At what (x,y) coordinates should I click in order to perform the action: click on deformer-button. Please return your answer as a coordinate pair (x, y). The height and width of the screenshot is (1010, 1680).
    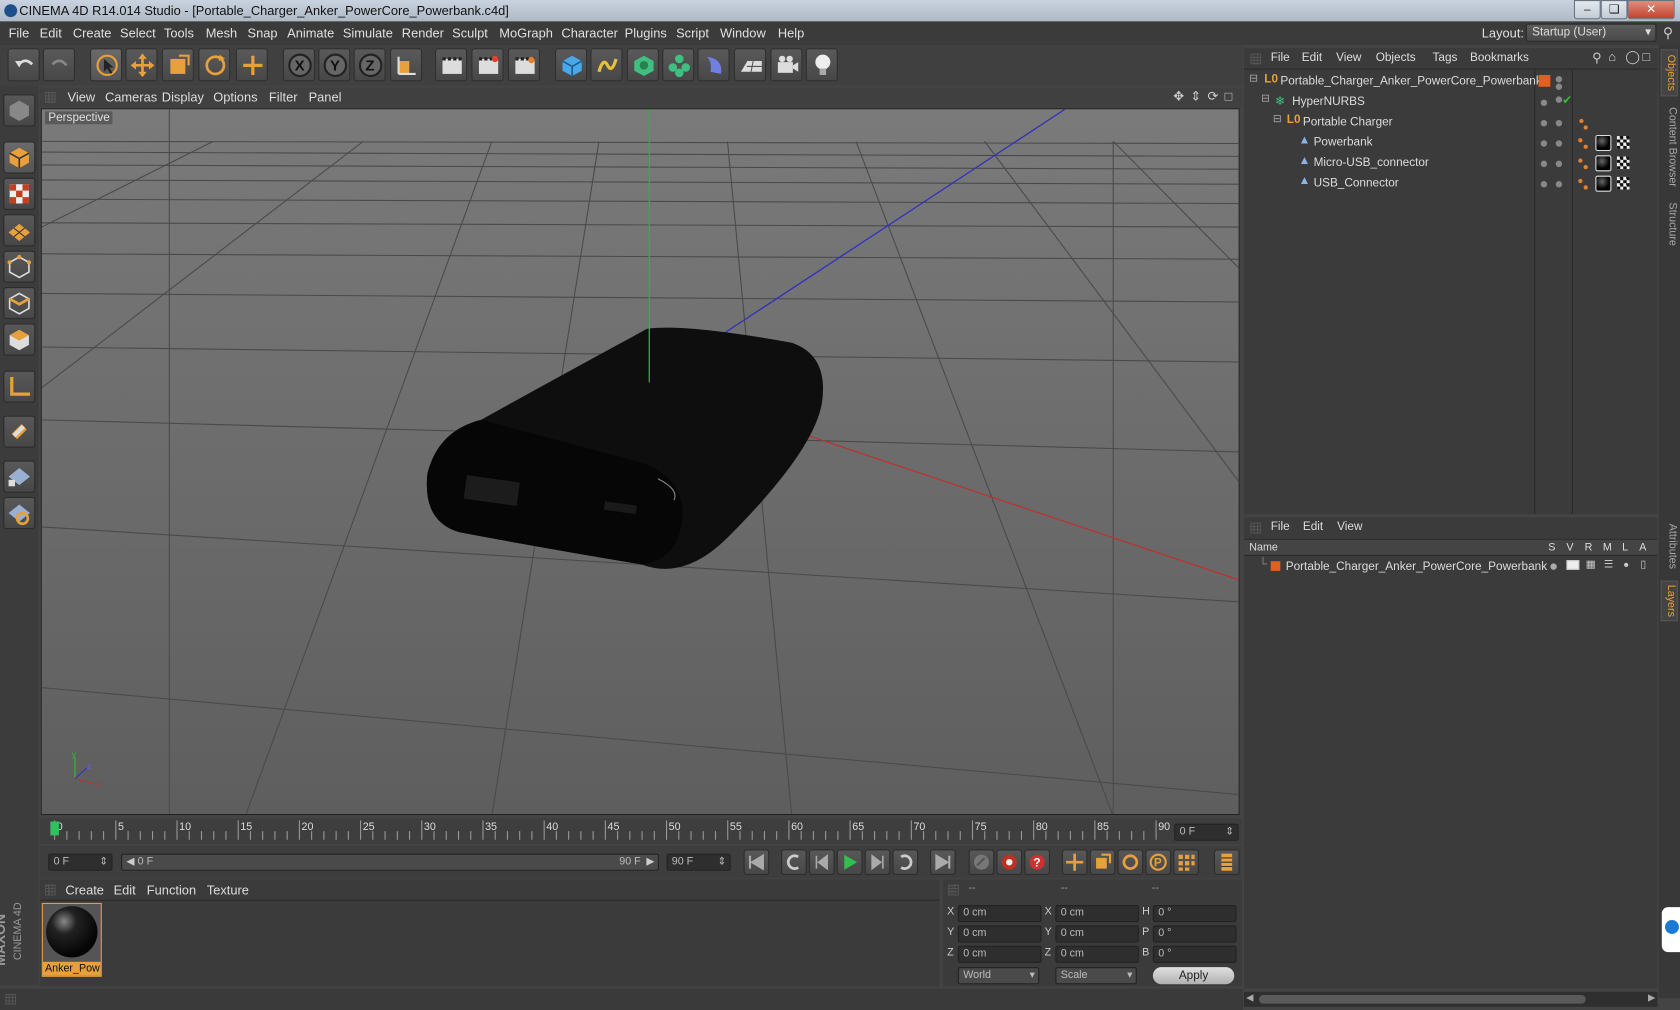
    Looking at the image, I should click on (713, 65).